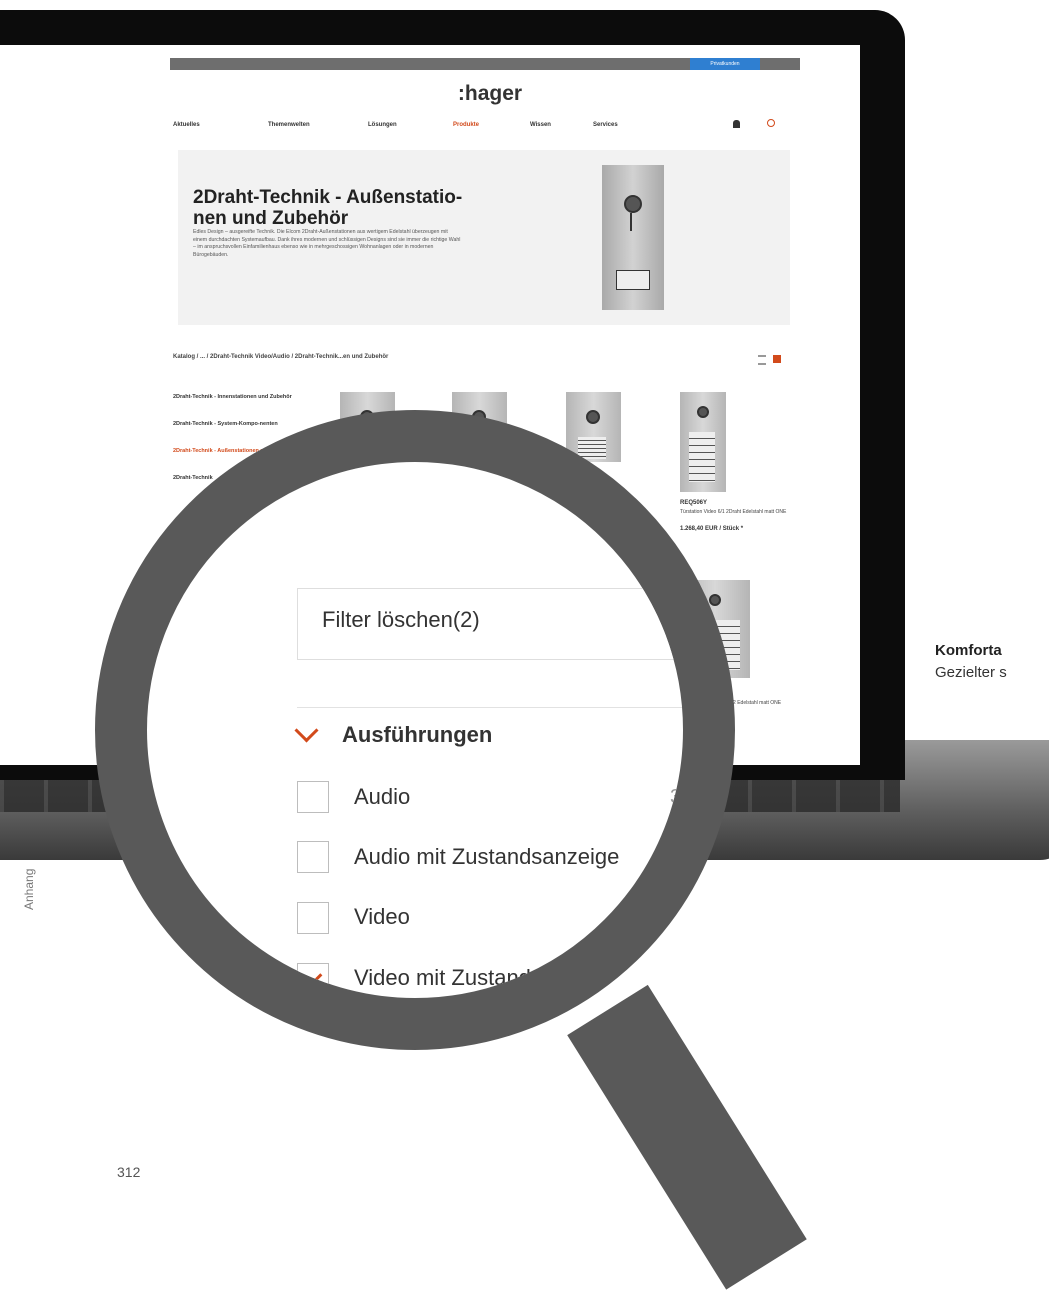 This screenshot has width=1049, height=1290. I want to click on nav-aktuelles: Aktuelles, so click(186, 125).